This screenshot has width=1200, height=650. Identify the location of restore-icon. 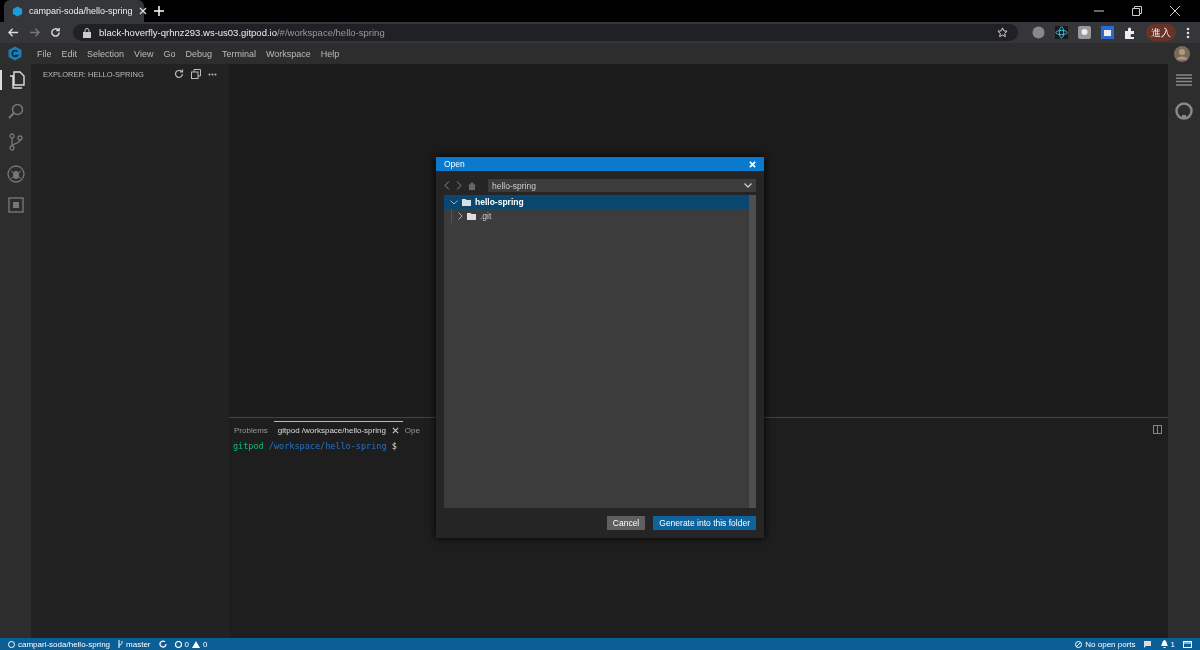
(1137, 11).